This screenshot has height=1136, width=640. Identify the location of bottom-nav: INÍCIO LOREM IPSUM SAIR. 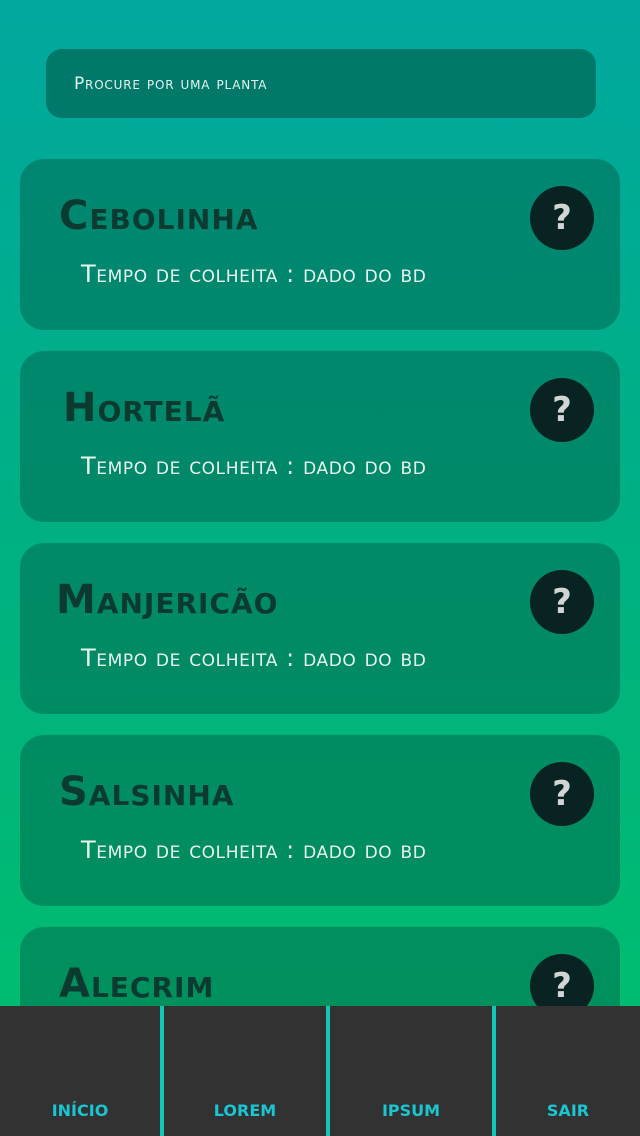
(320, 1071).